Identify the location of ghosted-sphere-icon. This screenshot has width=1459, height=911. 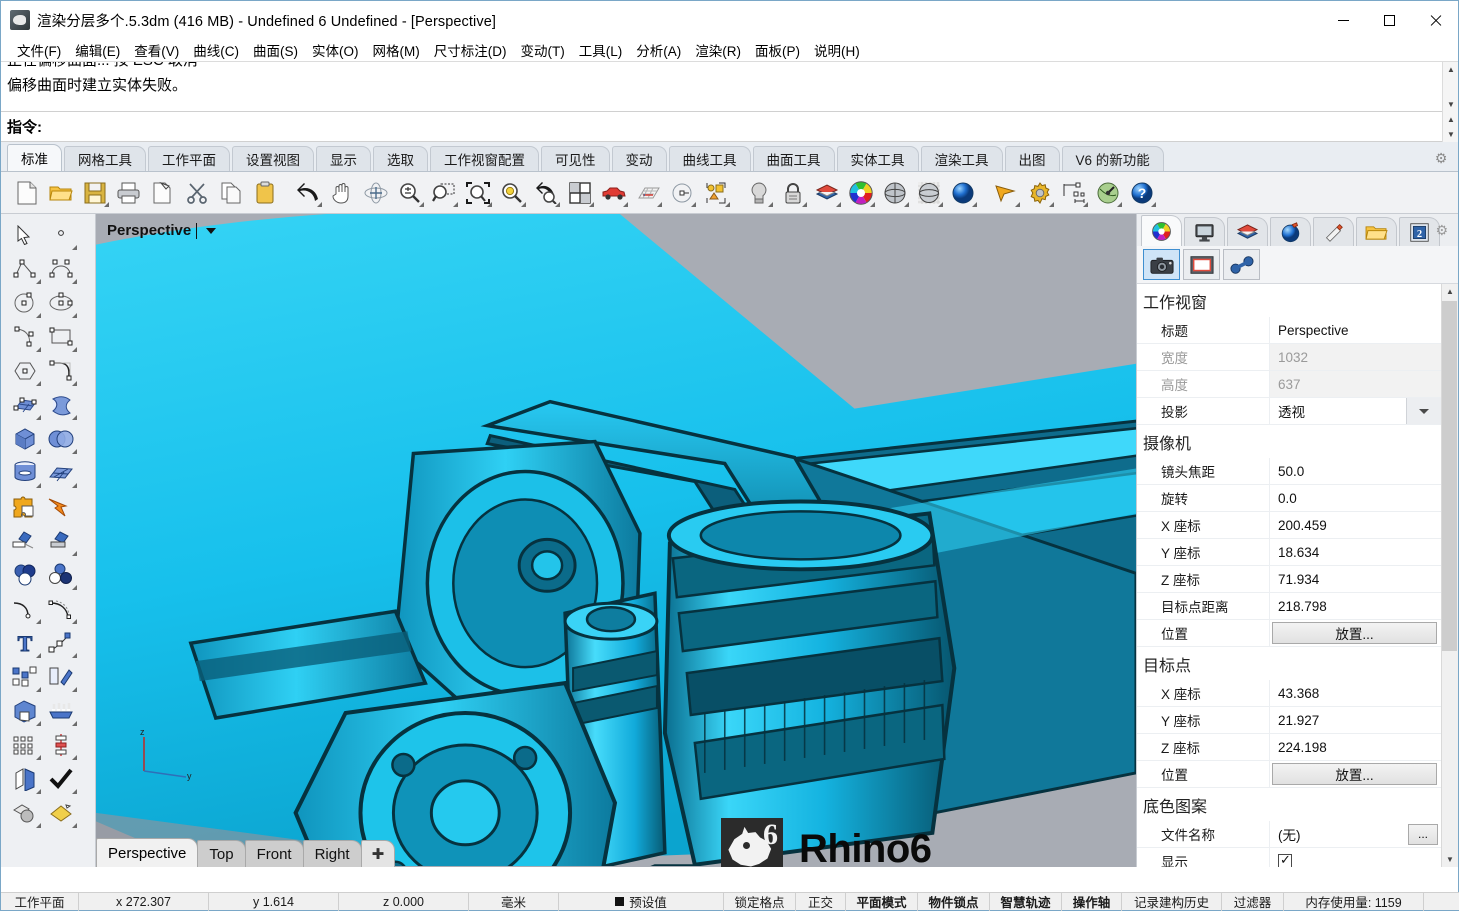
(928, 193).